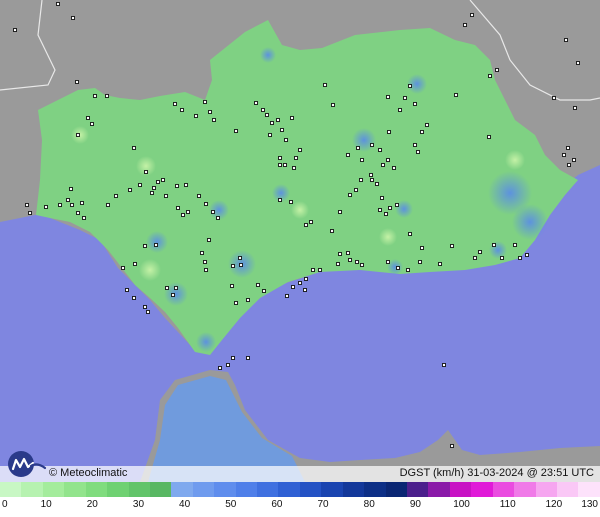 Image resolution: width=600 pixels, height=517 pixels. I want to click on meteoclimatic-logo, so click(27, 464).